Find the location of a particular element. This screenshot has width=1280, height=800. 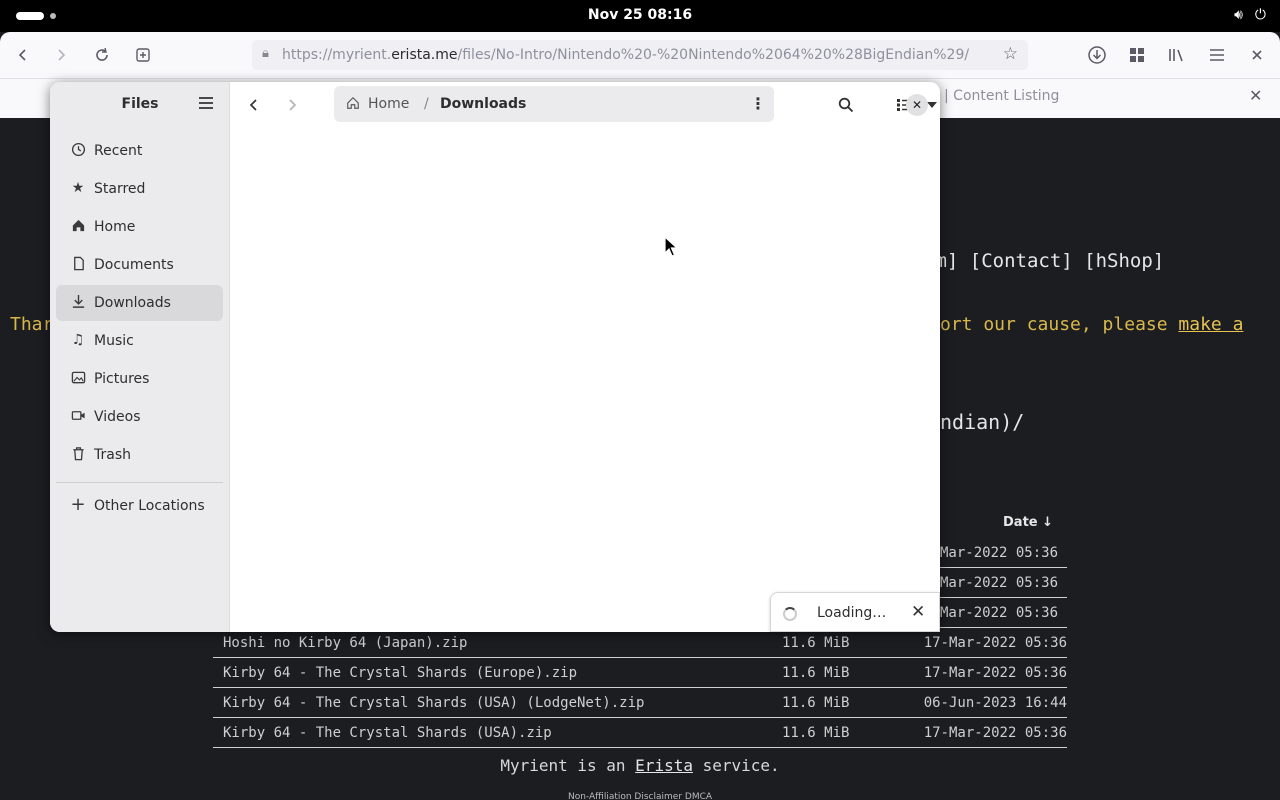

sidebar-item-downloads: Downloads is located at coordinates (139, 303).